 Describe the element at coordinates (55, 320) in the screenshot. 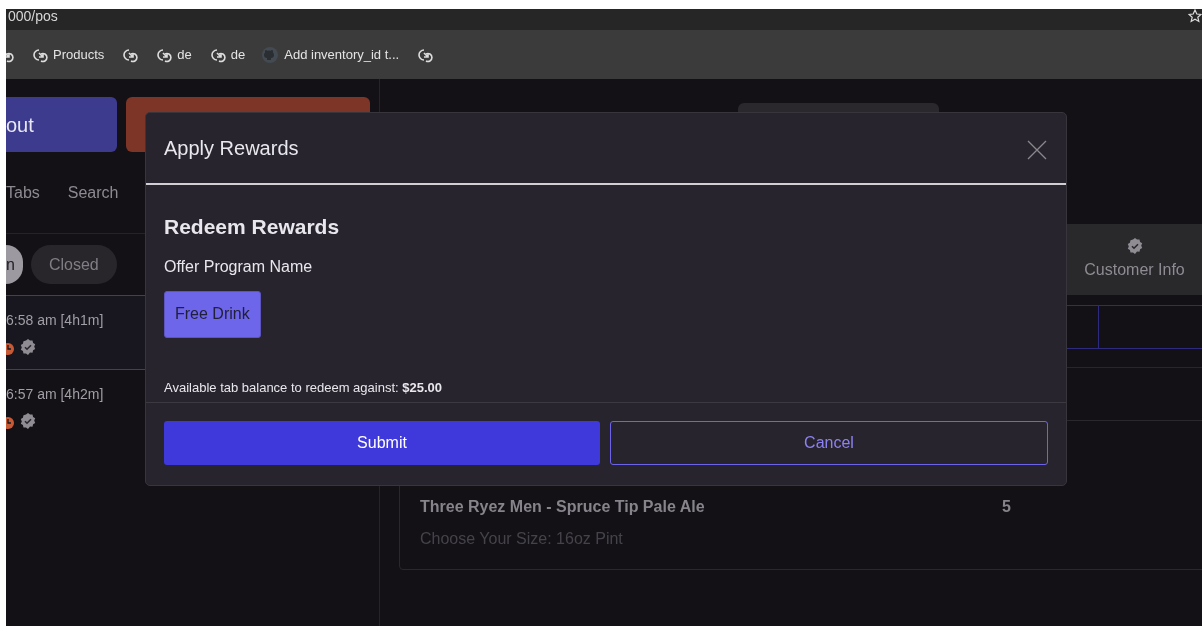

I see `tab-time: 6:58 am [4h1m]` at that location.